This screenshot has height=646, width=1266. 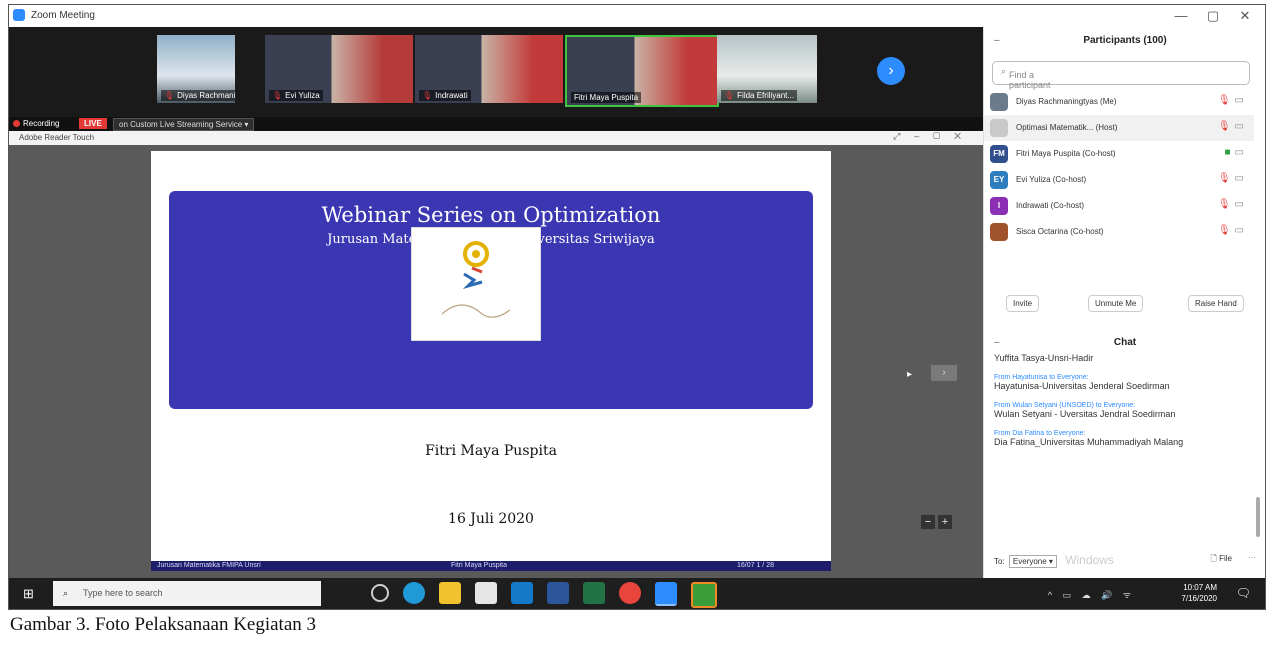 What do you see at coordinates (630, 593) in the screenshot?
I see `chrome-icon` at bounding box center [630, 593].